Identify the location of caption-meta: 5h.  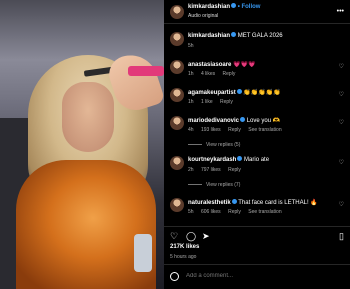
(194, 46).